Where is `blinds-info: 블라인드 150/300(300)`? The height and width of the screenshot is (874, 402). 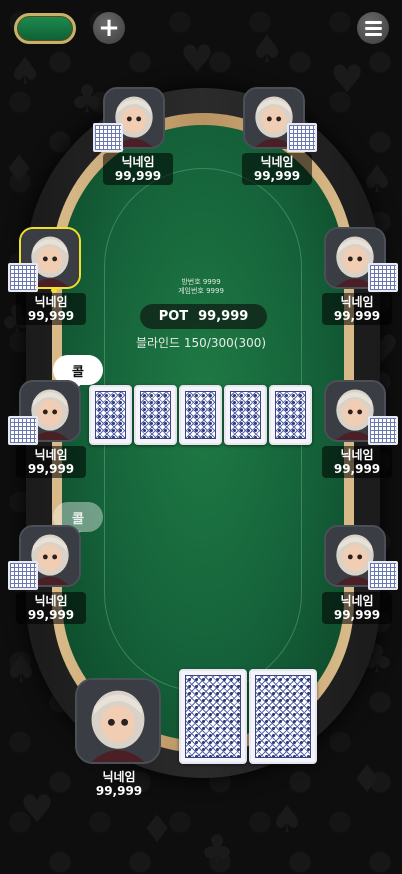 blinds-info: 블라인드 150/300(300) is located at coordinates (201, 343).